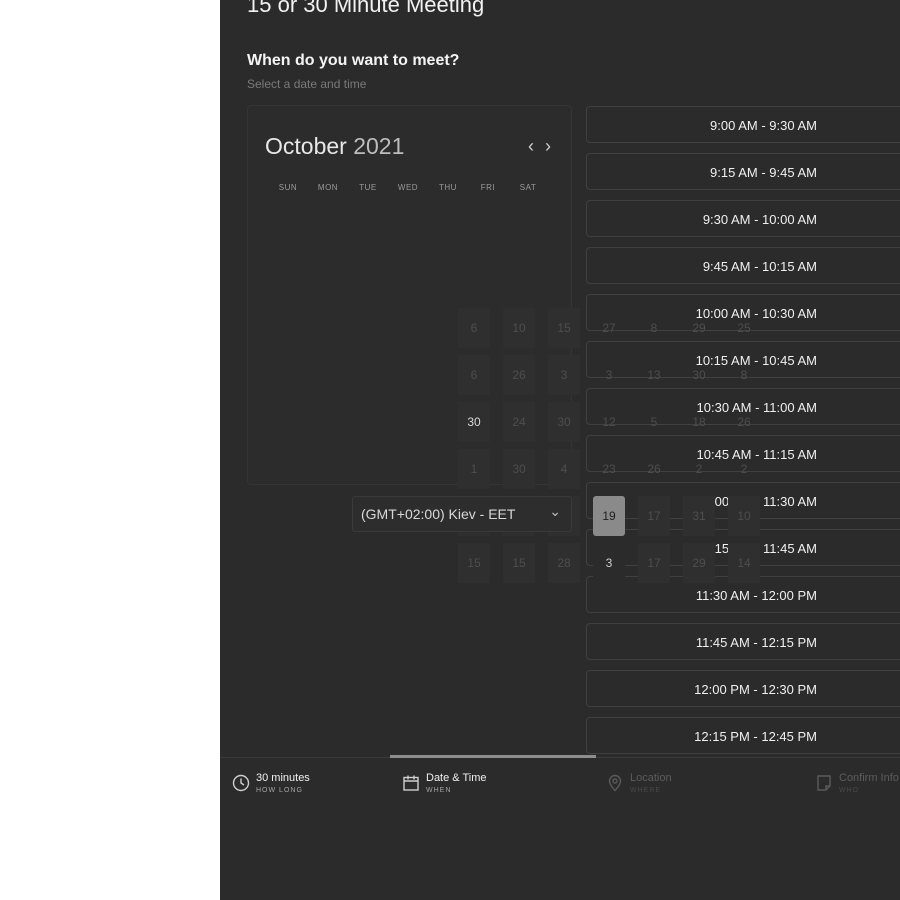 This screenshot has height=900, width=900. I want to click on page-title: 15 or 30 Minute Meeting, so click(366, 8).